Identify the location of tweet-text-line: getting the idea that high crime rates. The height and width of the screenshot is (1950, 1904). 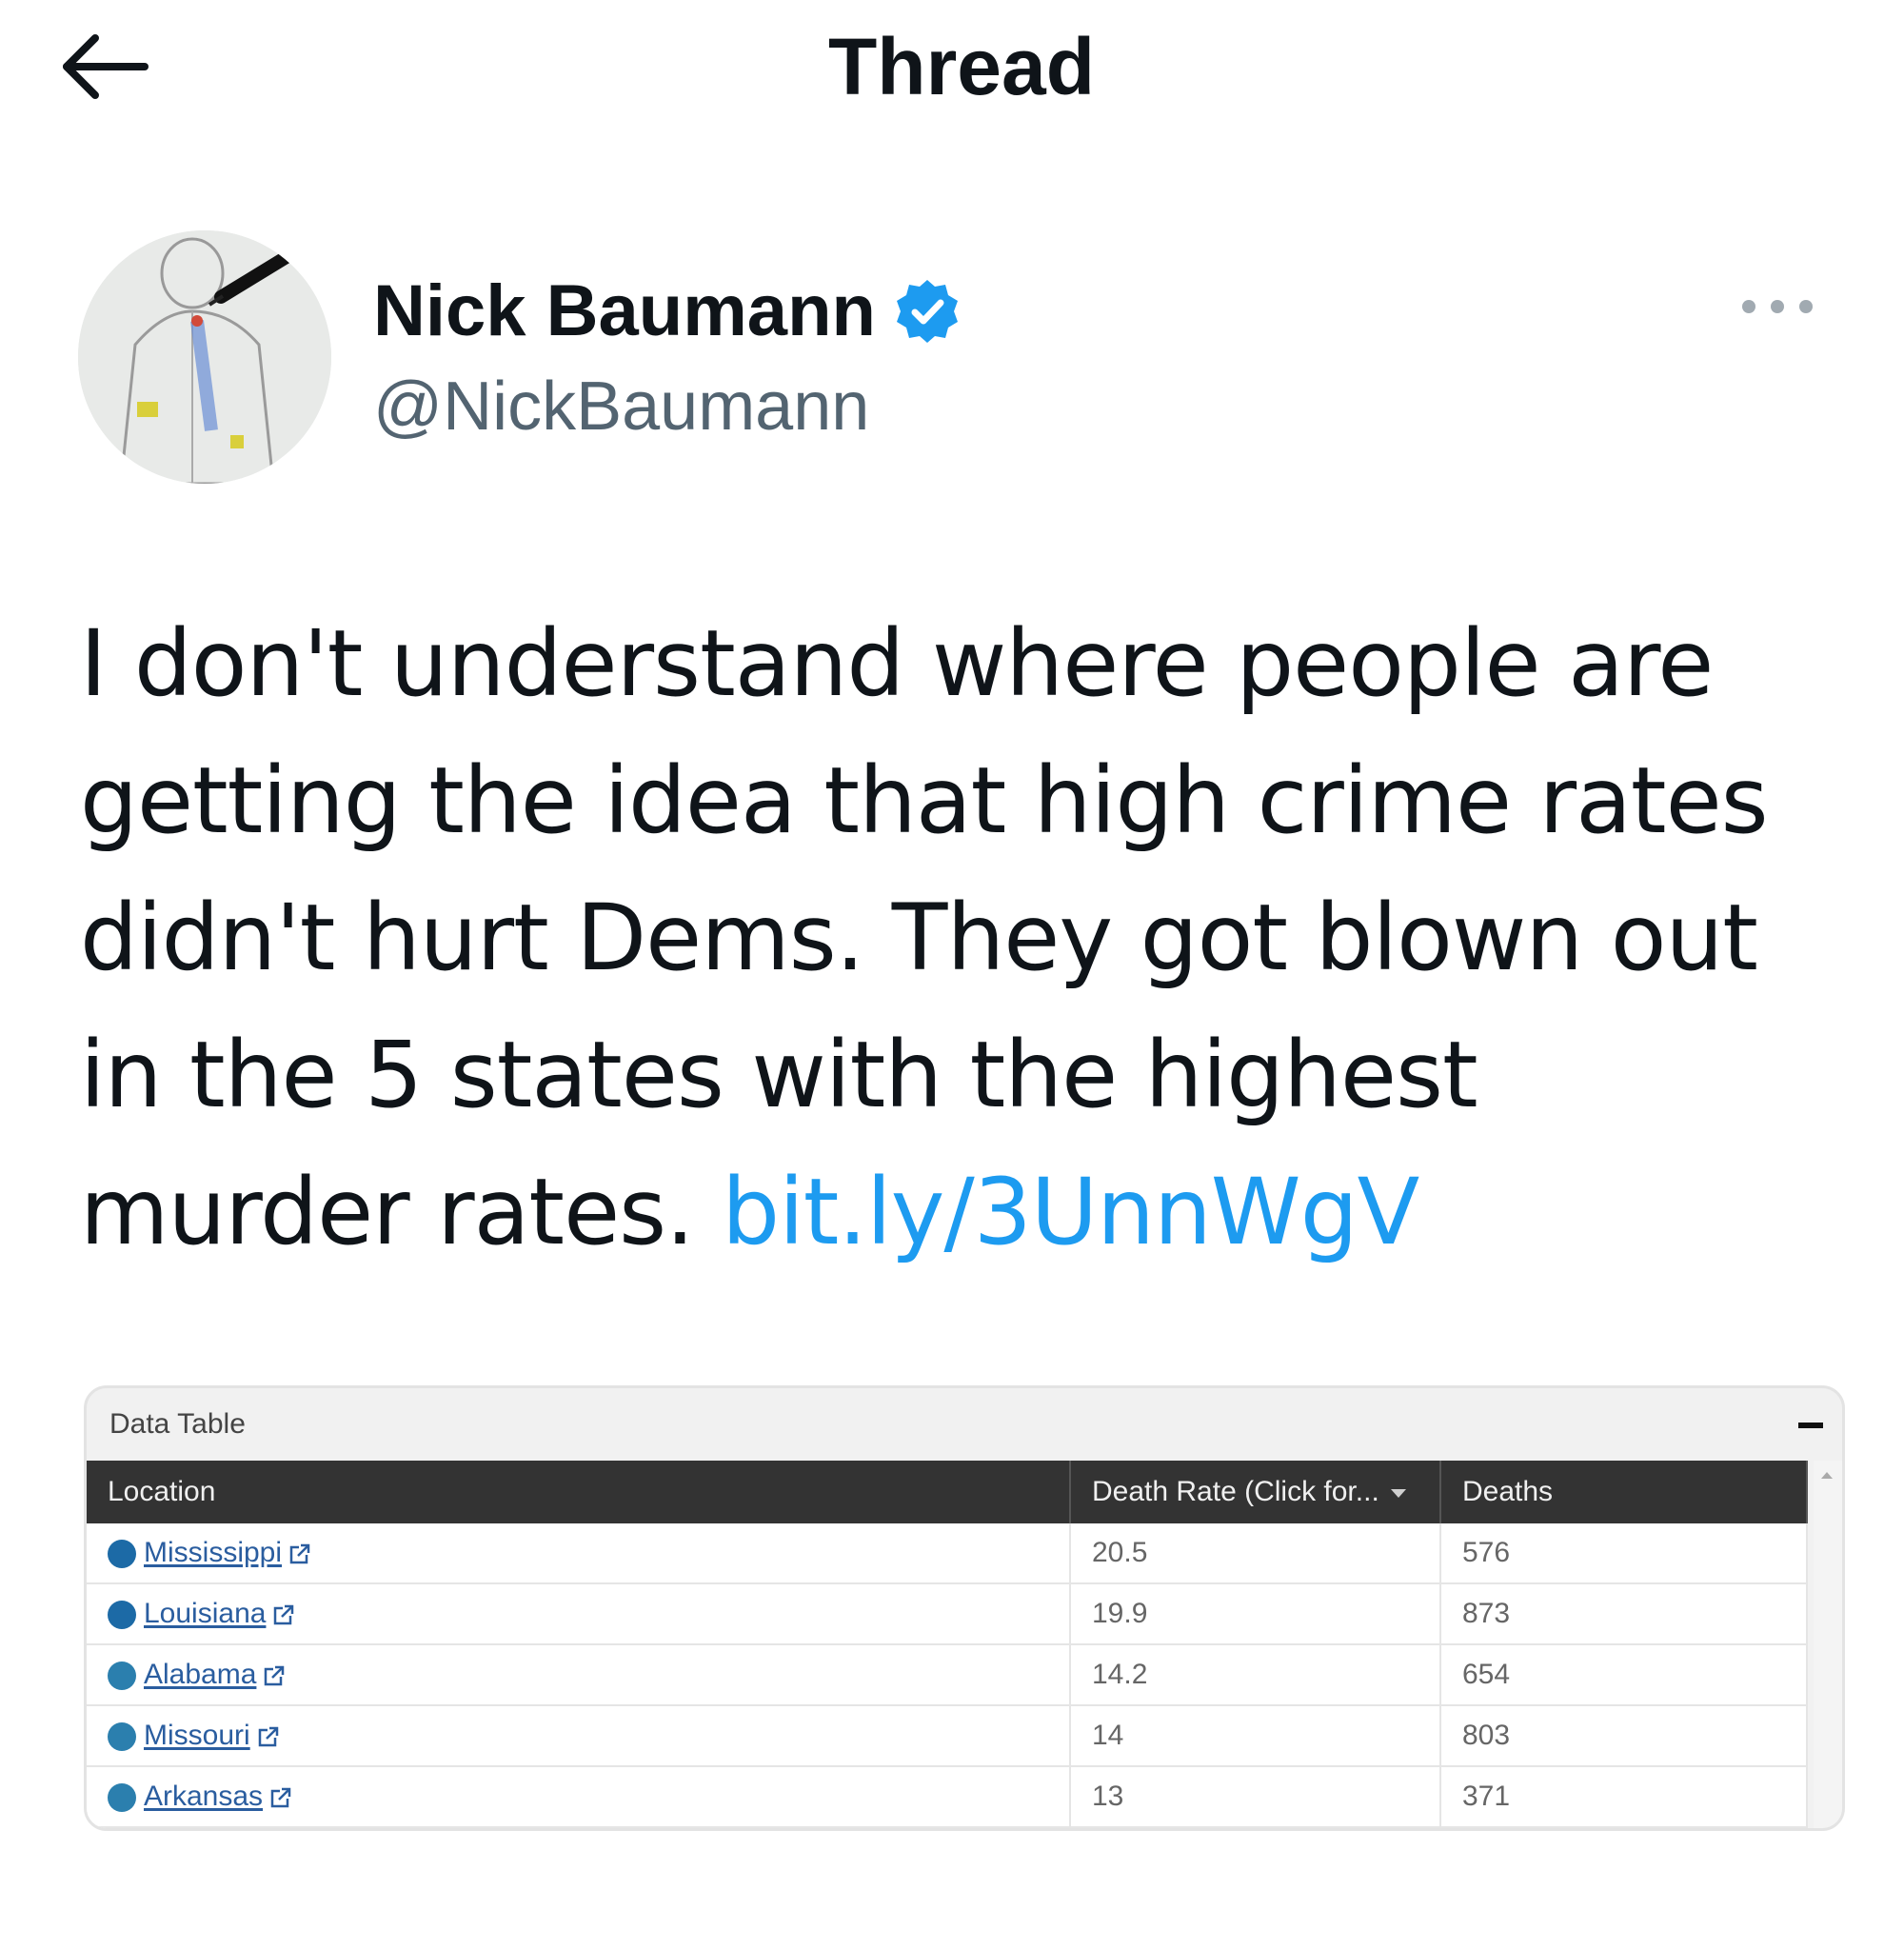
(924, 800).